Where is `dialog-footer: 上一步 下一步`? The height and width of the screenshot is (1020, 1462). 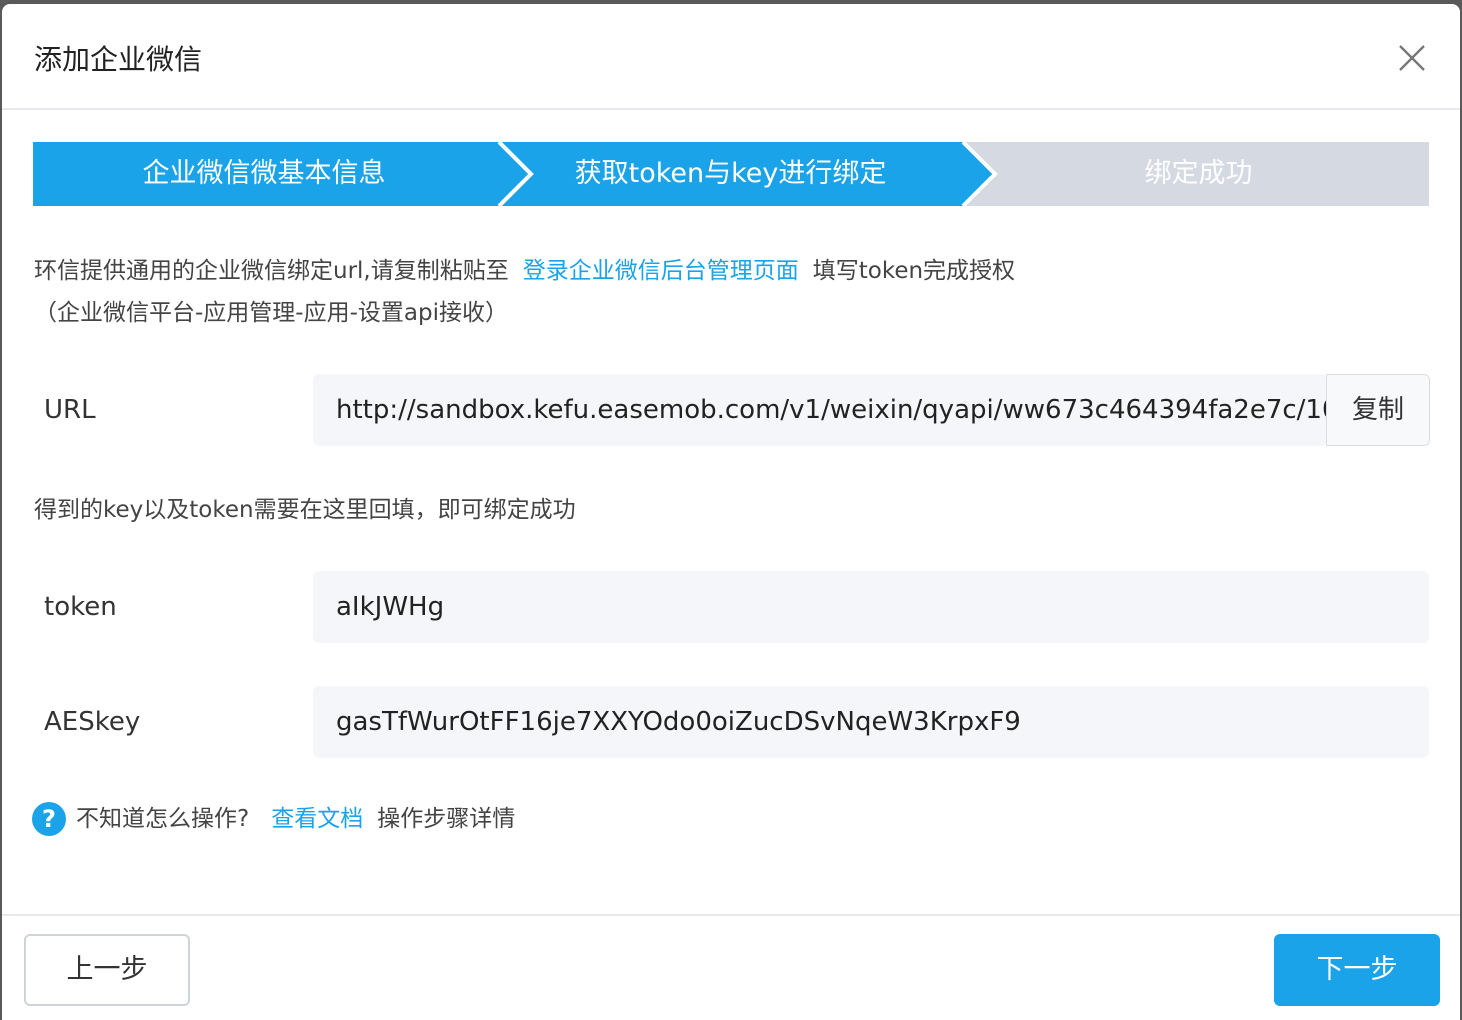
dialog-footer: 上一步 下一步 is located at coordinates (731, 967).